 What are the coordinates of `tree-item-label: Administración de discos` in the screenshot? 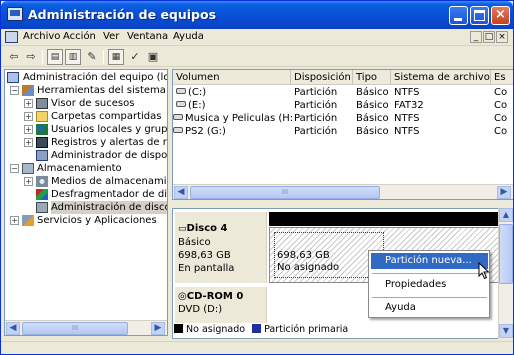 It's located at (109, 207).